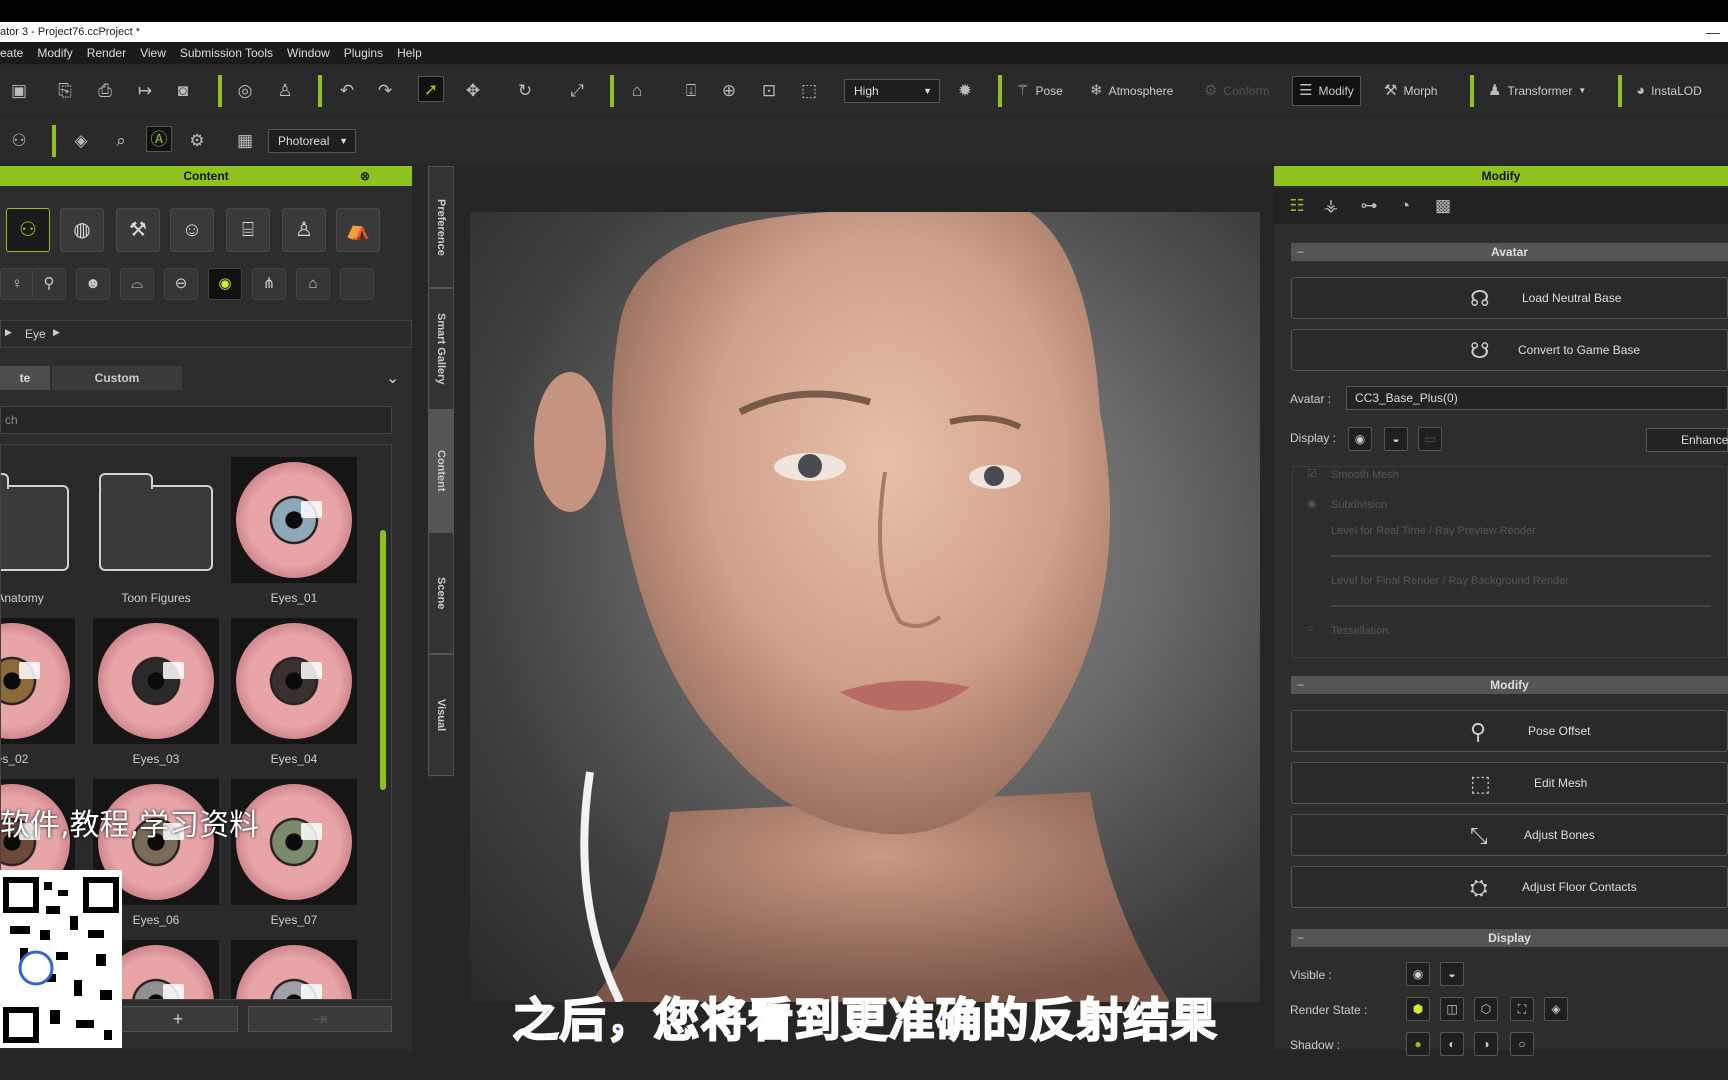 This screenshot has width=1728, height=1080. Describe the element at coordinates (441, 715) in the screenshot. I see `tab-visual: Visual` at that location.